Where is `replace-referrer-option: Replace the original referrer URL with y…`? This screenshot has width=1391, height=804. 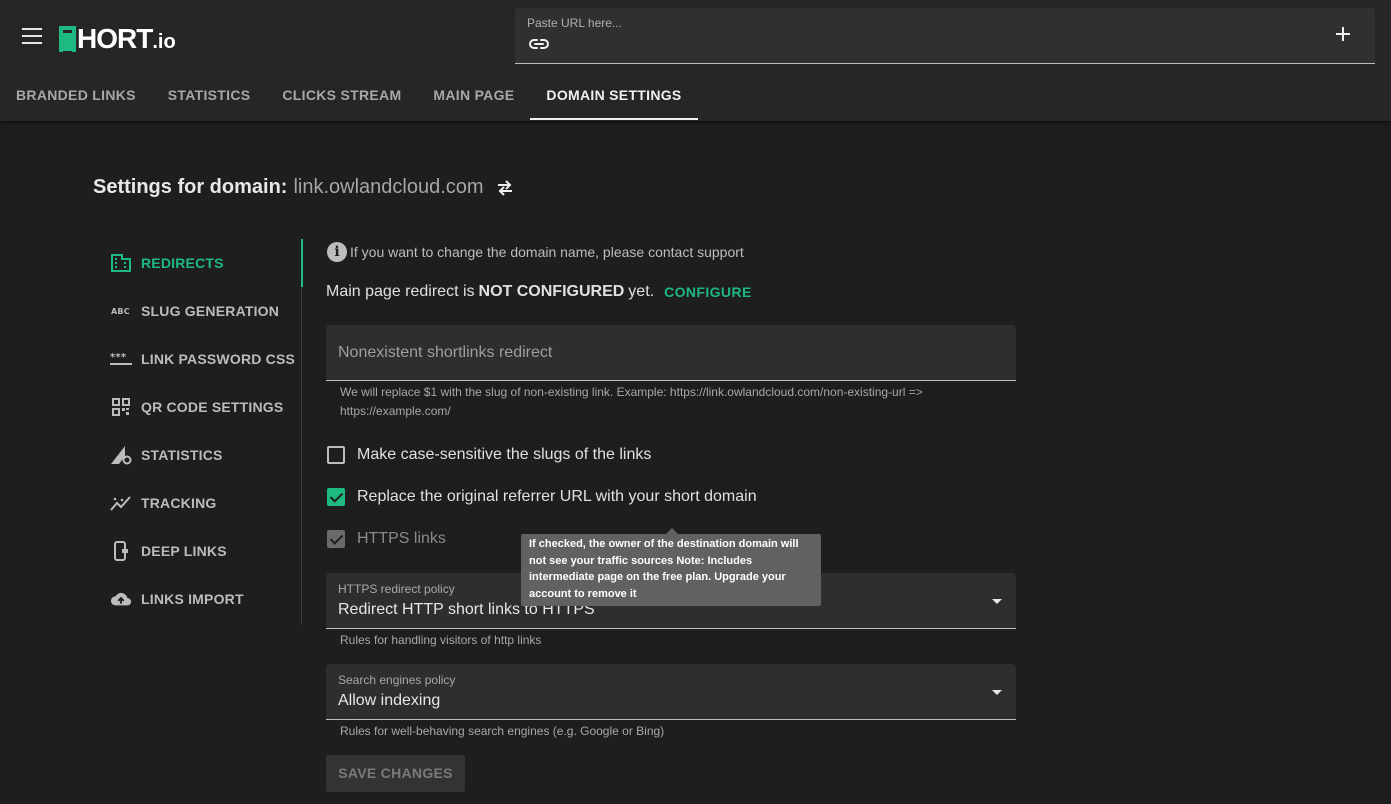 replace-referrer-option: Replace the original referrer URL with y… is located at coordinates (542, 497).